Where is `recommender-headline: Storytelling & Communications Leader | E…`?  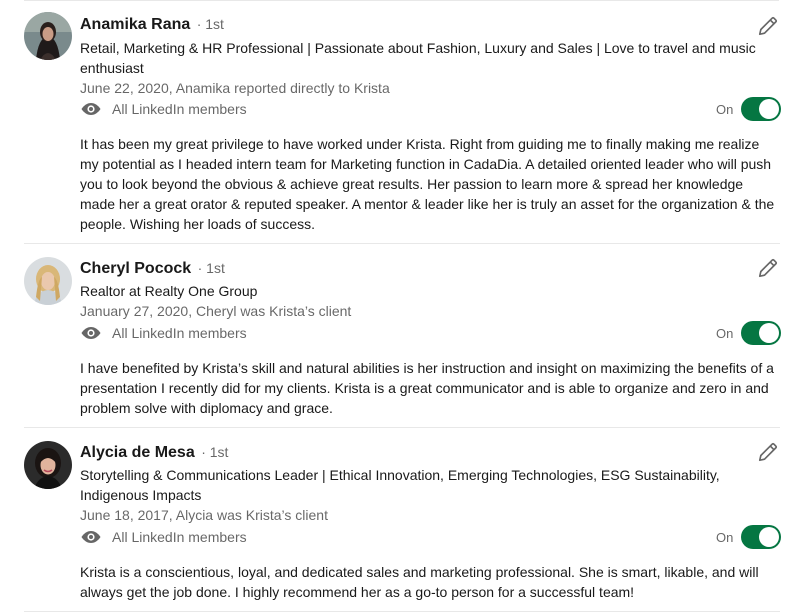 recommender-headline: Storytelling & Communications Leader | E… is located at coordinates (400, 485).